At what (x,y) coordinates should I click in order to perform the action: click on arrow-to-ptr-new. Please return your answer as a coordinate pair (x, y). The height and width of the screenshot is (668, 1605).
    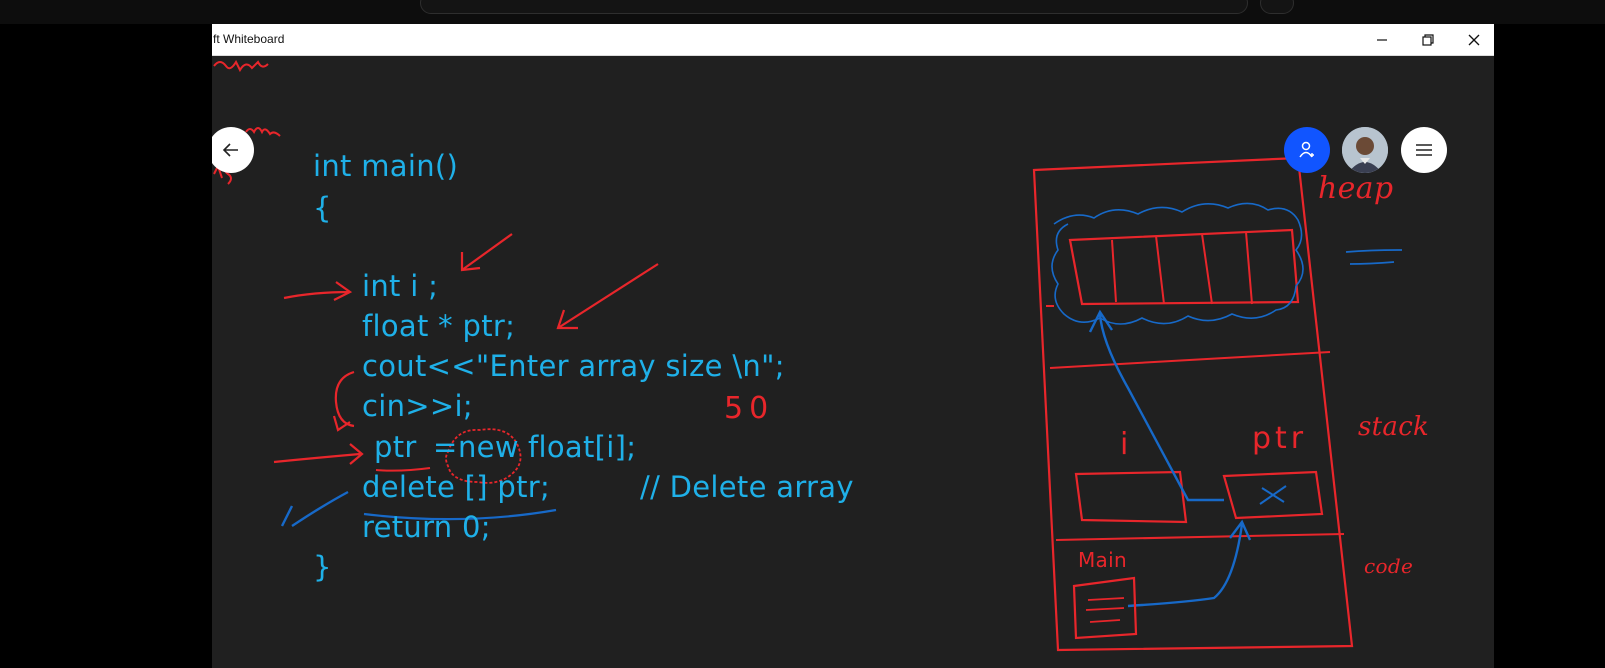
    Looking at the image, I should click on (318, 454).